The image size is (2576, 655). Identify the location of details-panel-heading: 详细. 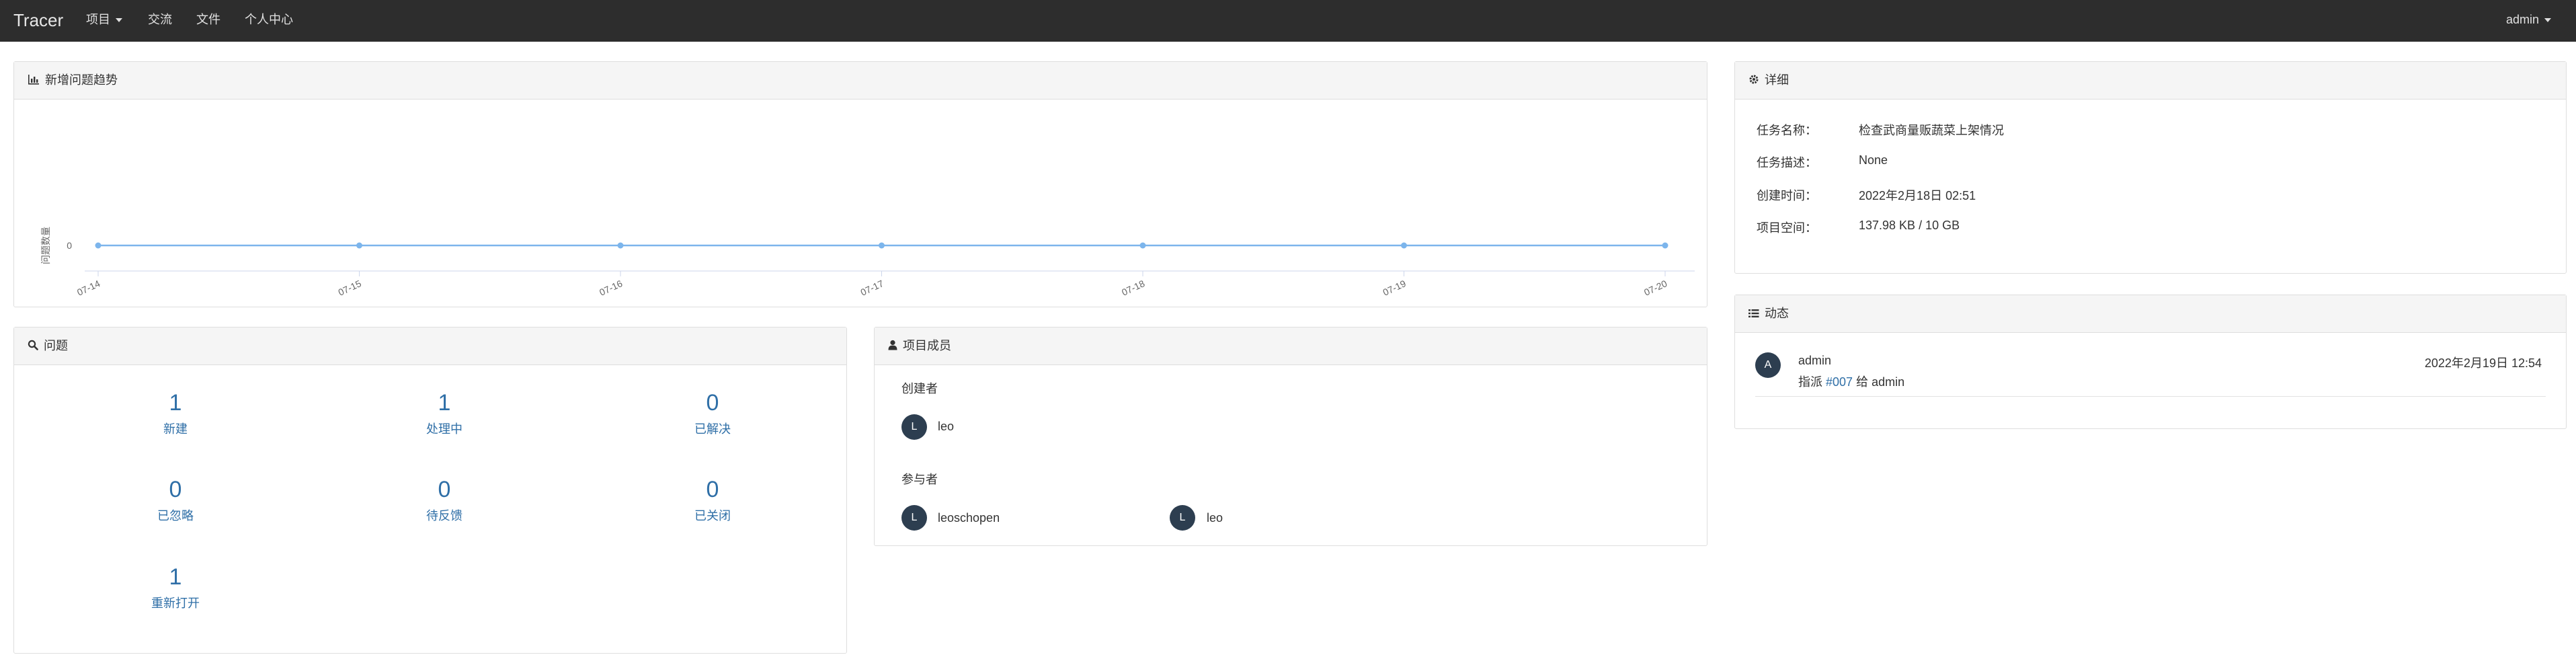
(2150, 81).